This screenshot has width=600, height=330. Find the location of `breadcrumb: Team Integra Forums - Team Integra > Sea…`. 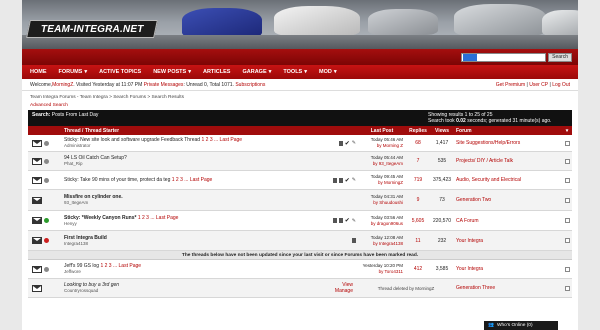

breadcrumb: Team Integra Forums - Team Integra > Sea… is located at coordinates (300, 97).